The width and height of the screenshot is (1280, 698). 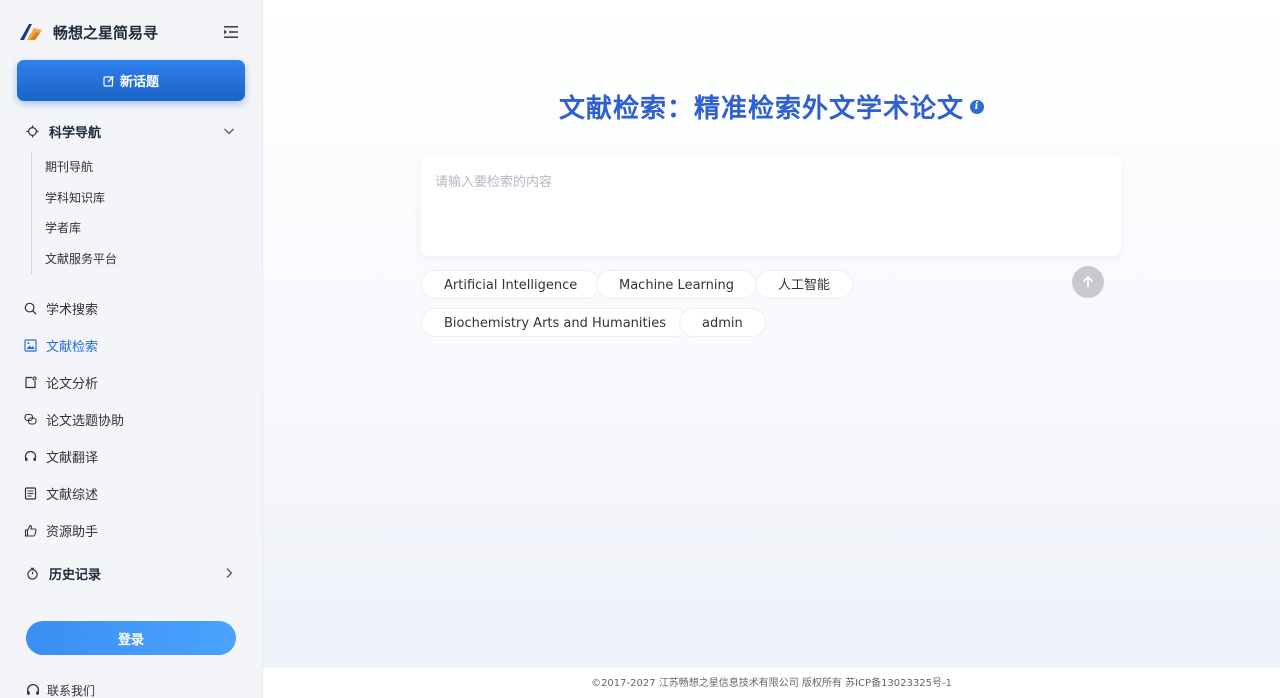 What do you see at coordinates (72, 495) in the screenshot?
I see `sidebar-item-label: 文献综述` at bounding box center [72, 495].